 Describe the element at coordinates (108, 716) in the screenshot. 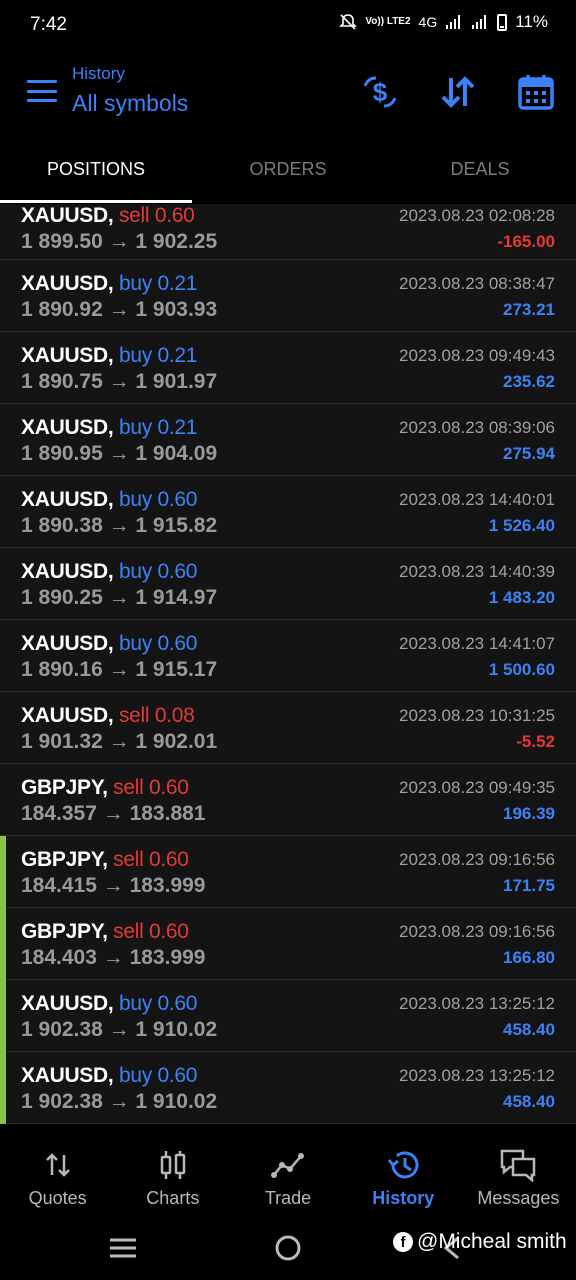

I see `row-symbol: XAUUSD, sell 0.08` at that location.